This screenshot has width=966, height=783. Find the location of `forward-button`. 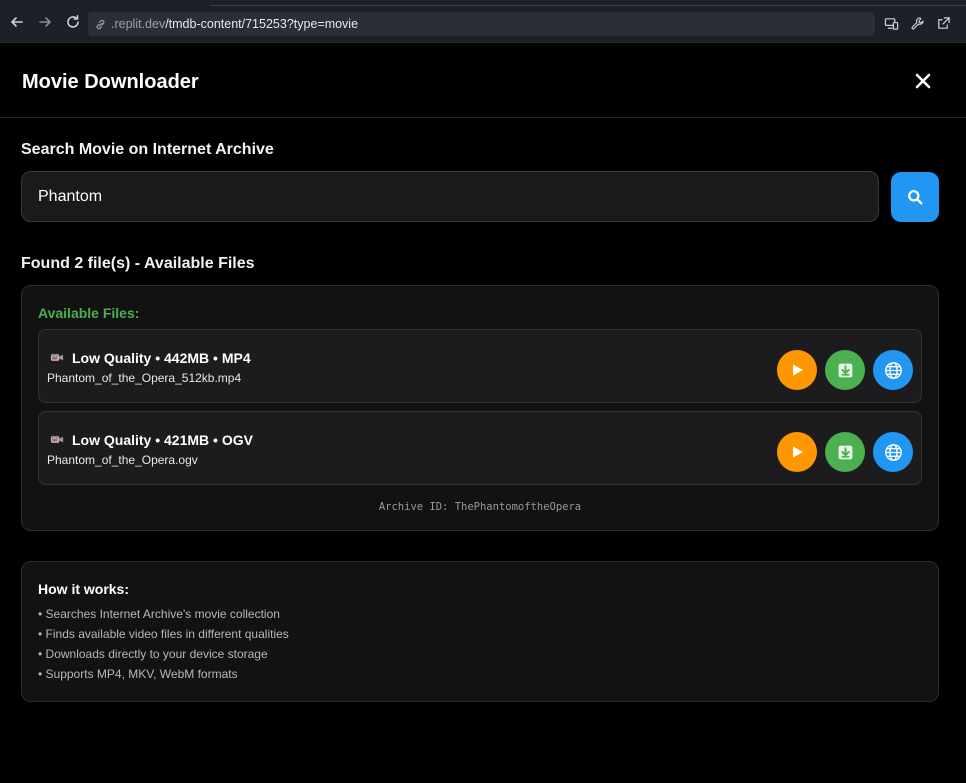

forward-button is located at coordinates (45, 22).